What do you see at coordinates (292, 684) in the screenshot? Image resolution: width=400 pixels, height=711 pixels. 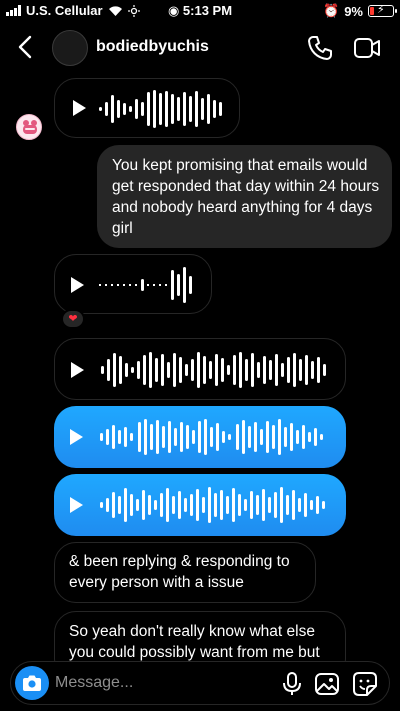 I see `microphone-icon` at bounding box center [292, 684].